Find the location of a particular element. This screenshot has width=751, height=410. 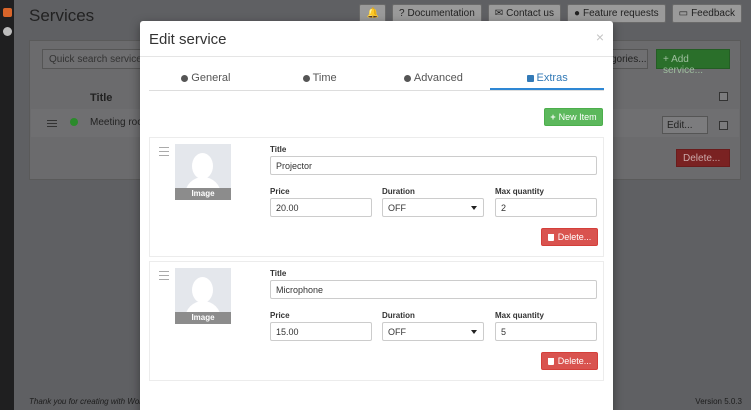

select-all-checkbox is located at coordinates (723, 96).